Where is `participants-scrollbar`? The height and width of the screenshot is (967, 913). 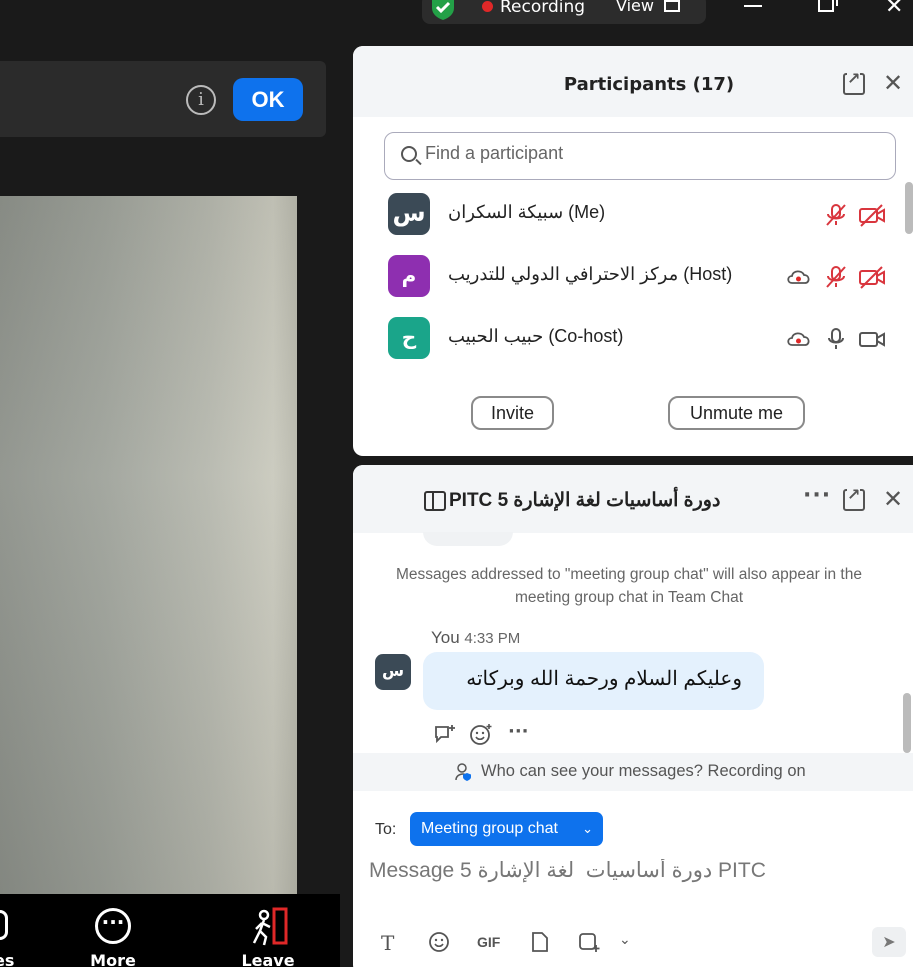 participants-scrollbar is located at coordinates (909, 208).